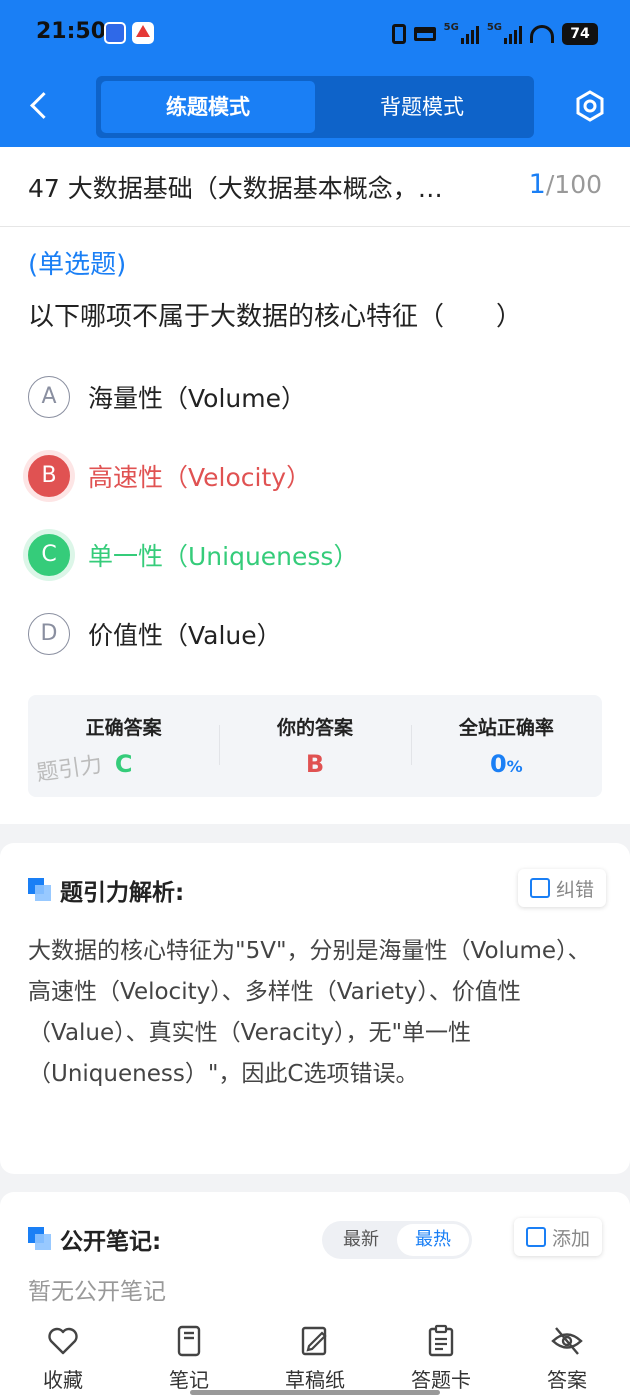 The height and width of the screenshot is (1400, 630). What do you see at coordinates (567, 1341) in the screenshot?
I see `eye-off-icon` at bounding box center [567, 1341].